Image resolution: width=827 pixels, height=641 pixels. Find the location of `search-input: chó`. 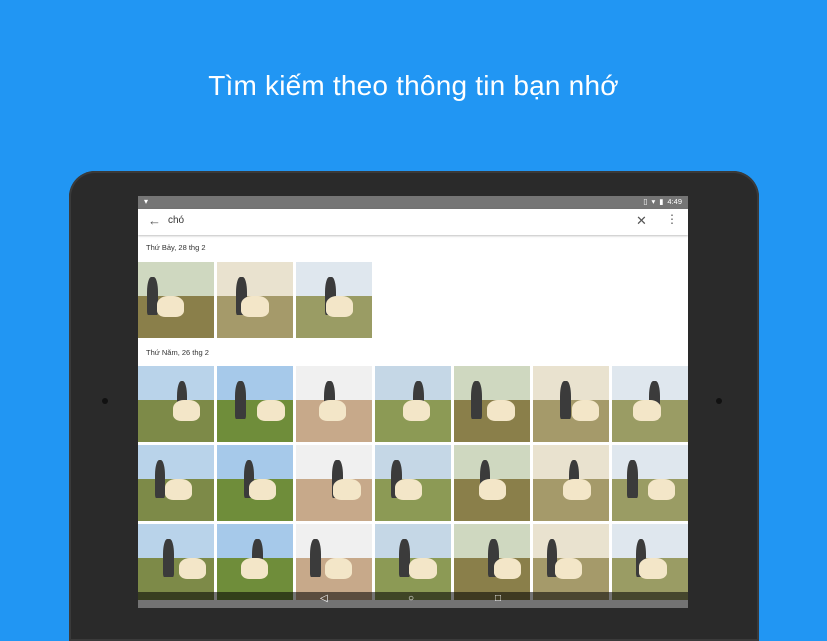

search-input: chó is located at coordinates (176, 220).